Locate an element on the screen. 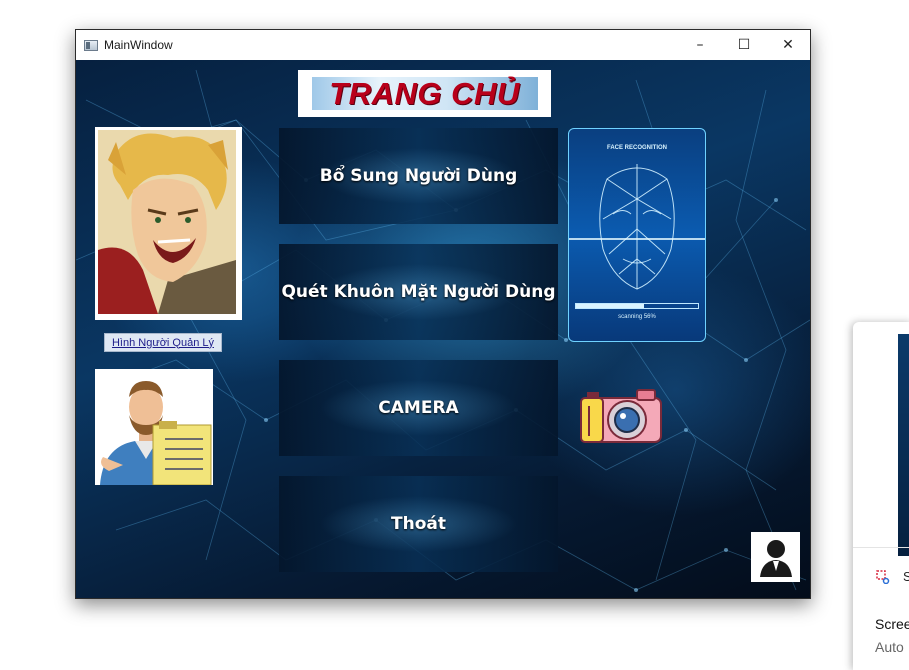 This screenshot has width=909, height=670. notification-subtitle: Auto is located at coordinates (889, 647).